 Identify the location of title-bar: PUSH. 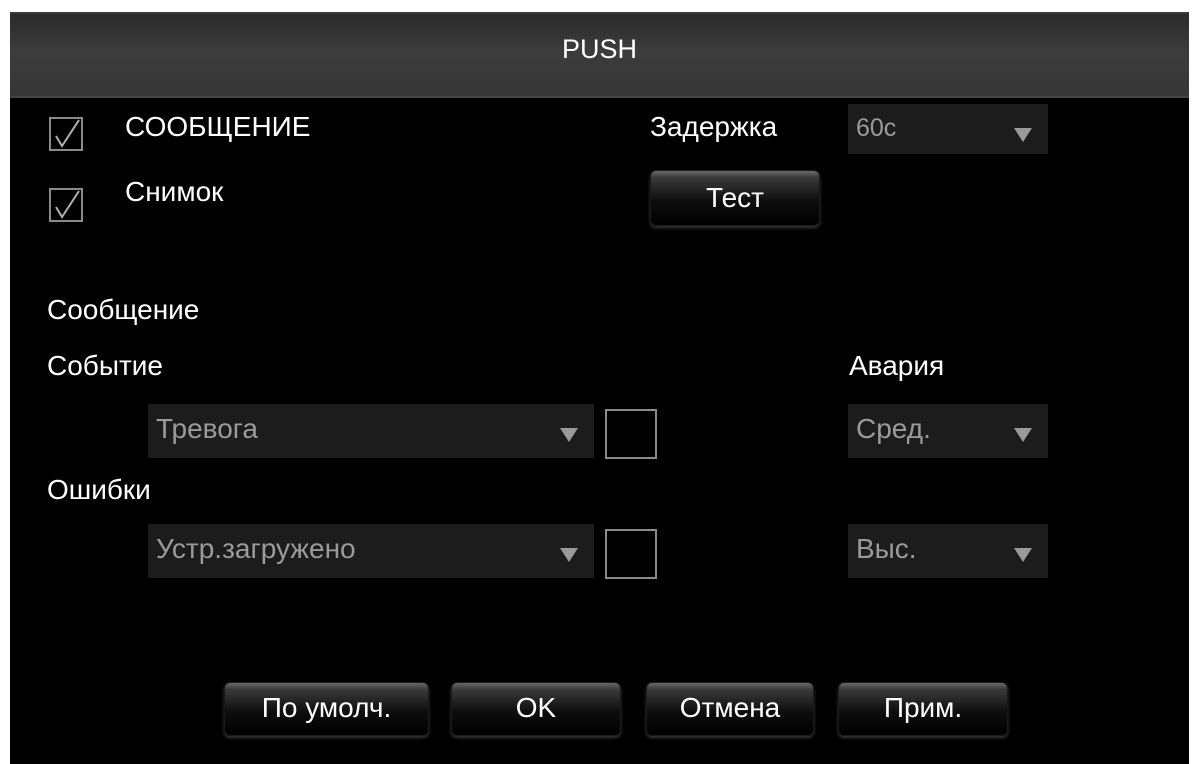
(599, 56).